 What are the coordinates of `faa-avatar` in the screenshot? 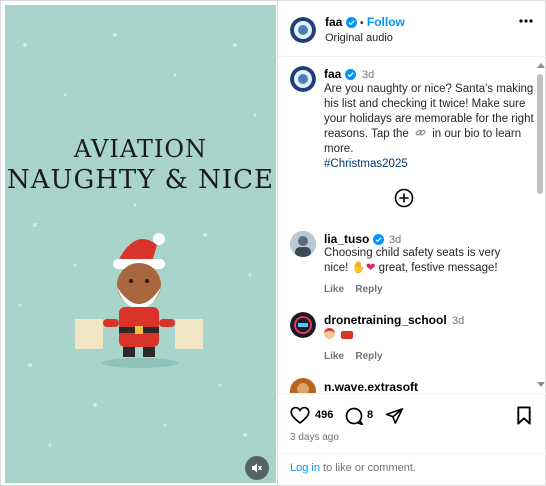 It's located at (303, 30).